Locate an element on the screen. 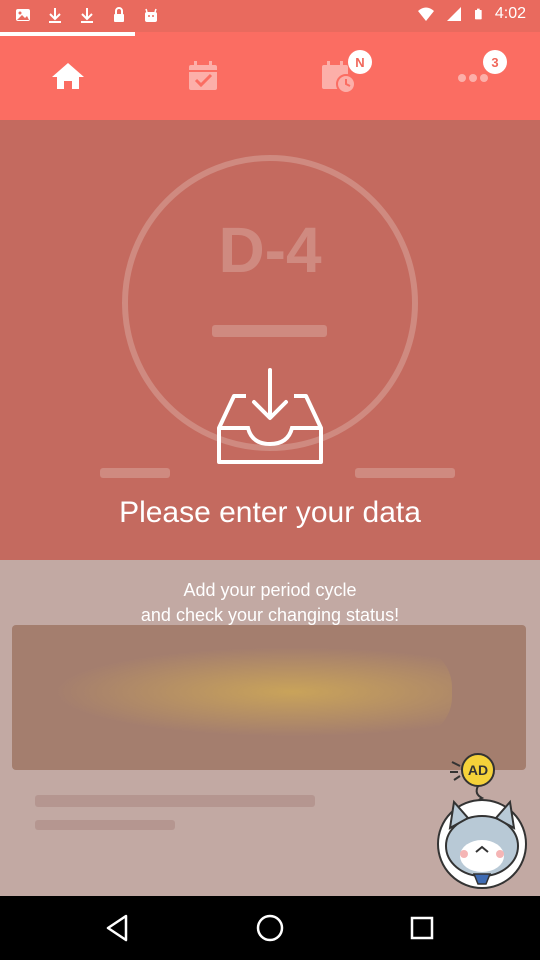 The width and height of the screenshot is (540, 960). clock: 4:02 is located at coordinates (510, 13).